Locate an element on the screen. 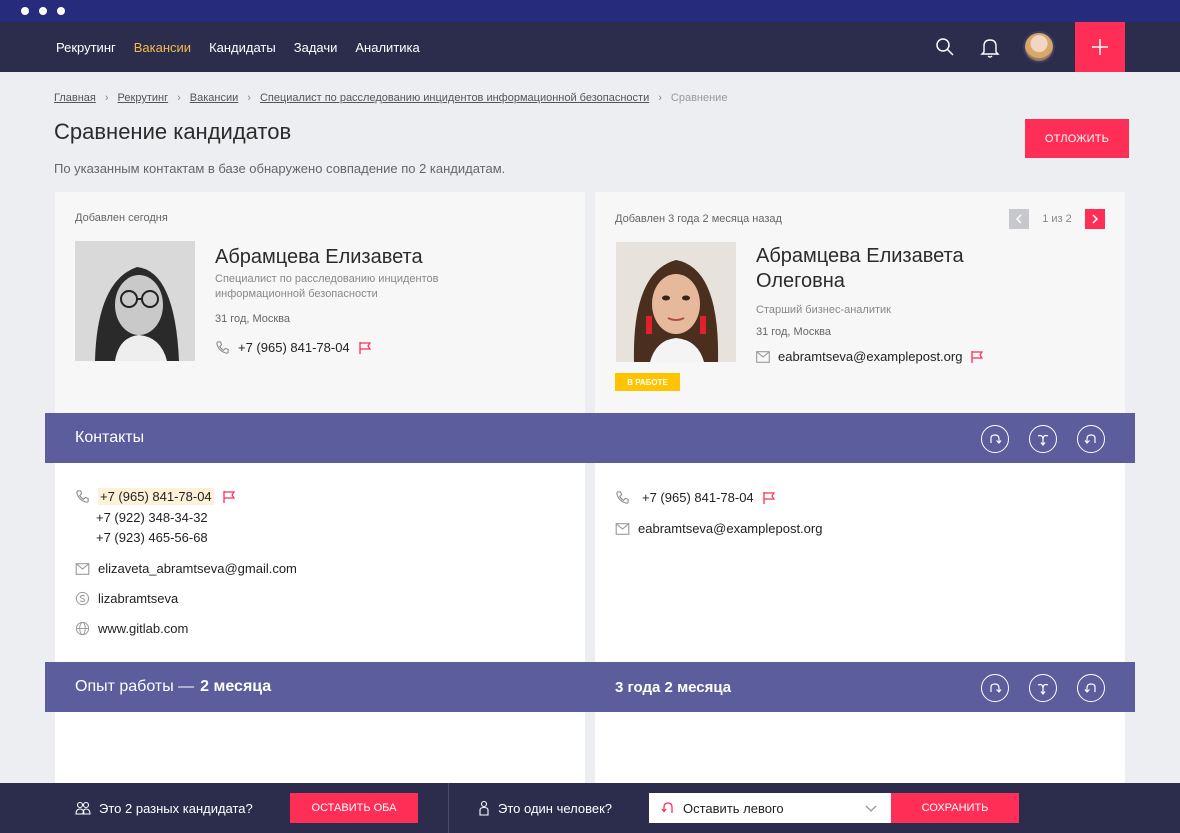 Image resolution: width=1180 pixels, height=833 pixels. pager-prev-button is located at coordinates (1019, 219).